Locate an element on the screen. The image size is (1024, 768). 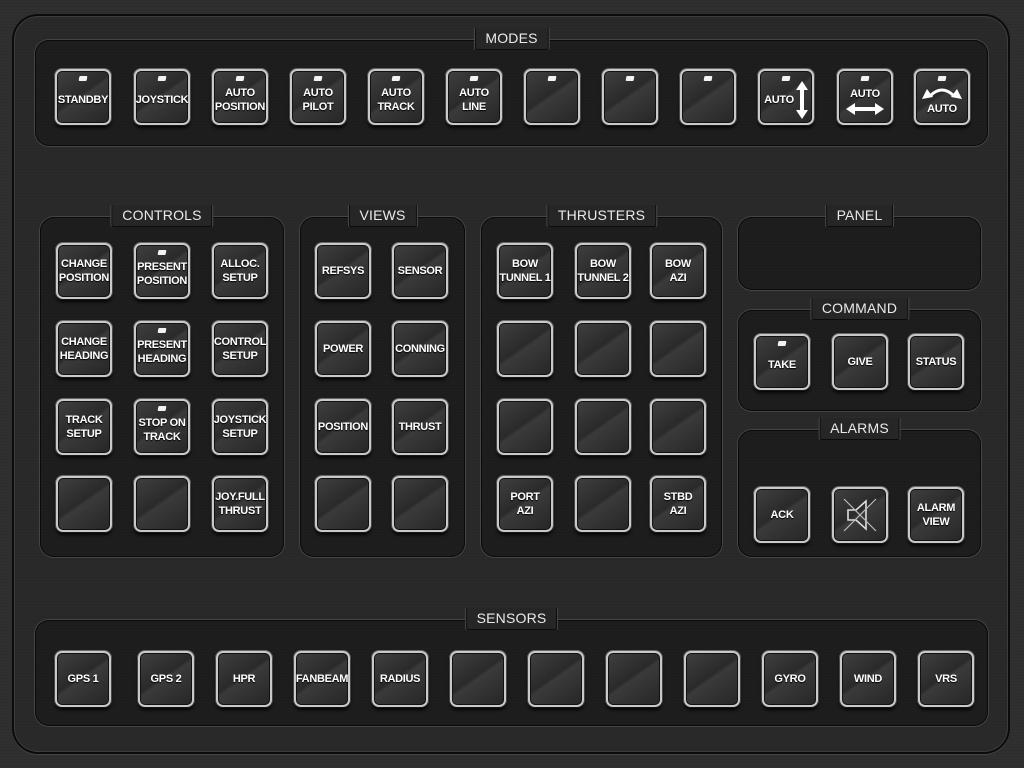
sensors-button-wind: WIND is located at coordinates (868, 679).